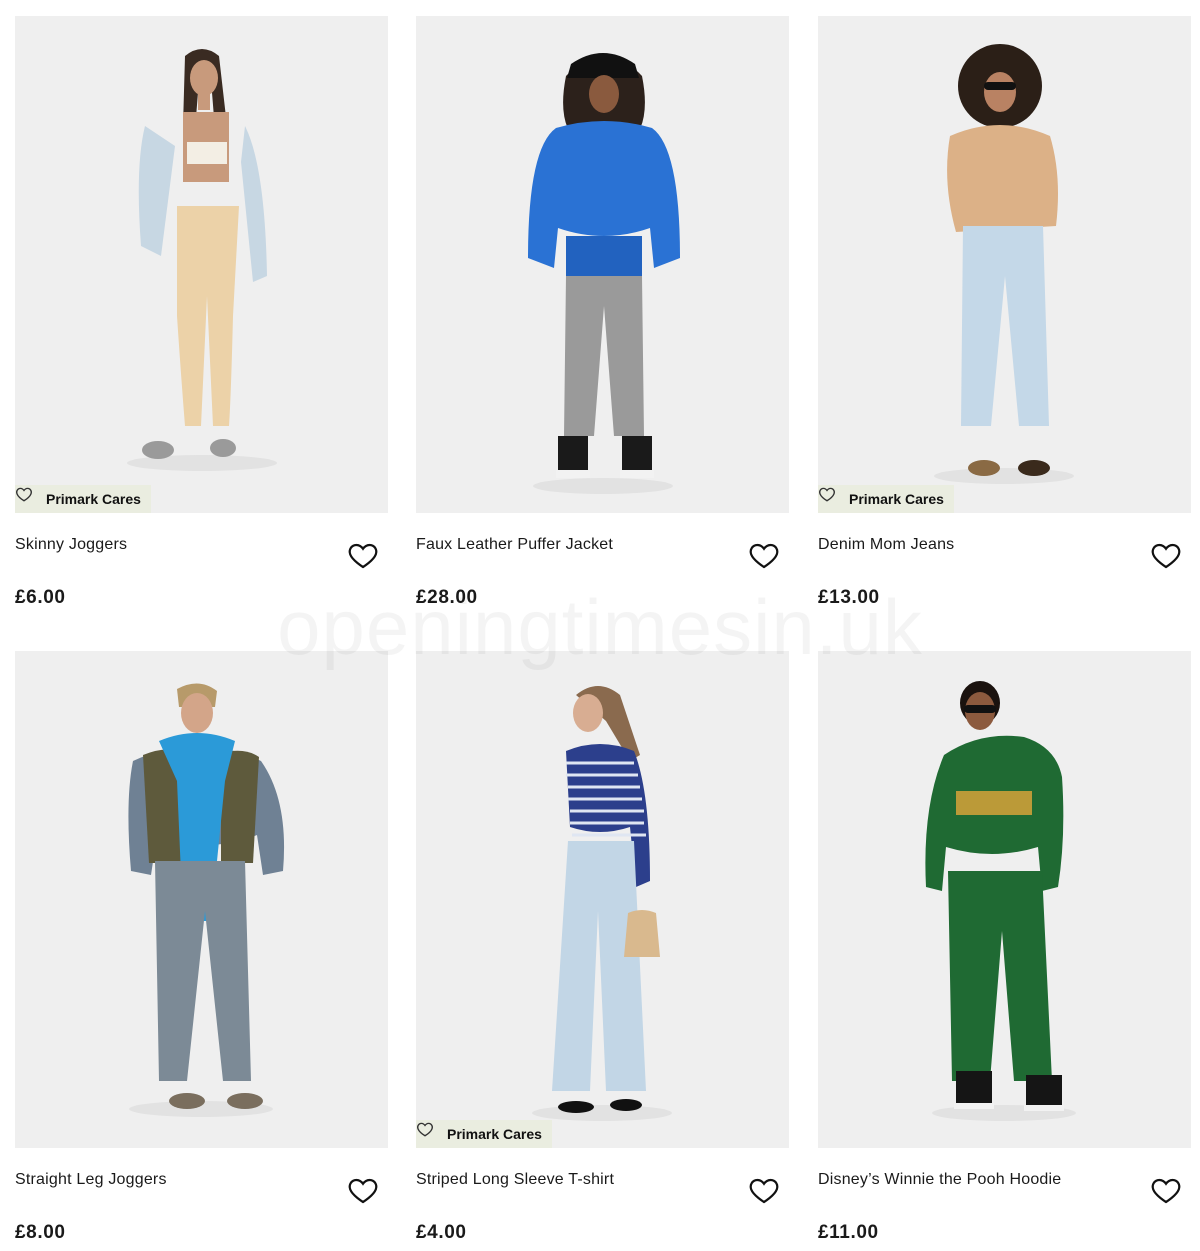  What do you see at coordinates (849, 597) in the screenshot?
I see `product-price: £13.00` at bounding box center [849, 597].